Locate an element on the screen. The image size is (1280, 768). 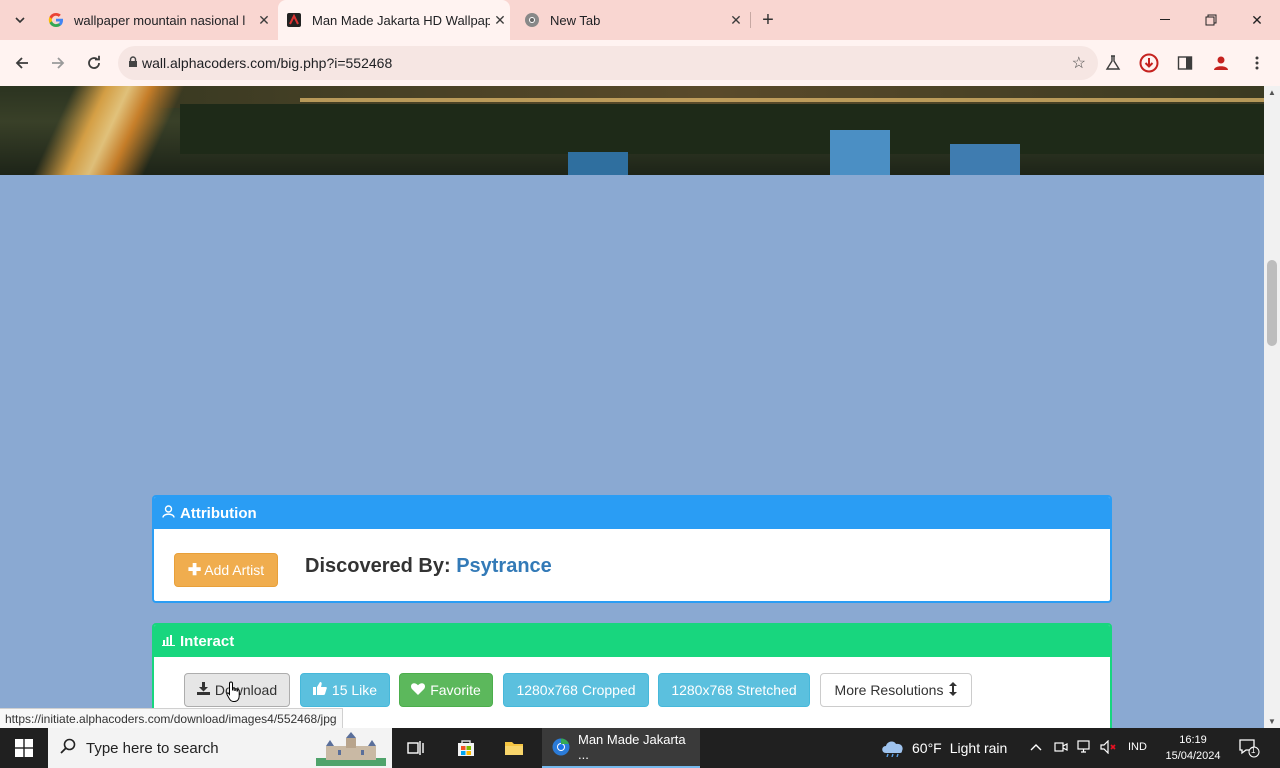
tab-title: New Tab is located at coordinates (575, 20).